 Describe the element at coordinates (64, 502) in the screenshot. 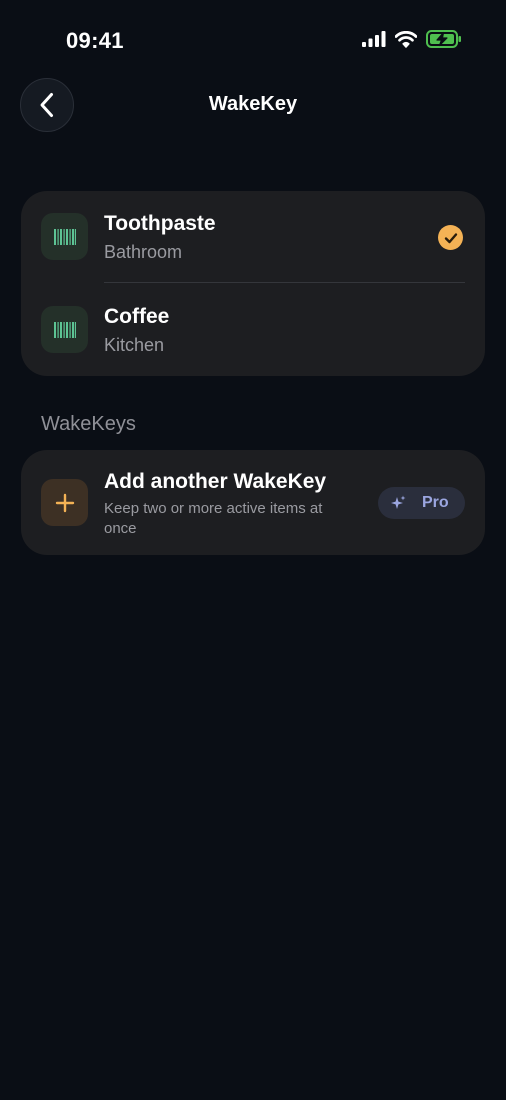

I see `plus-icon` at that location.